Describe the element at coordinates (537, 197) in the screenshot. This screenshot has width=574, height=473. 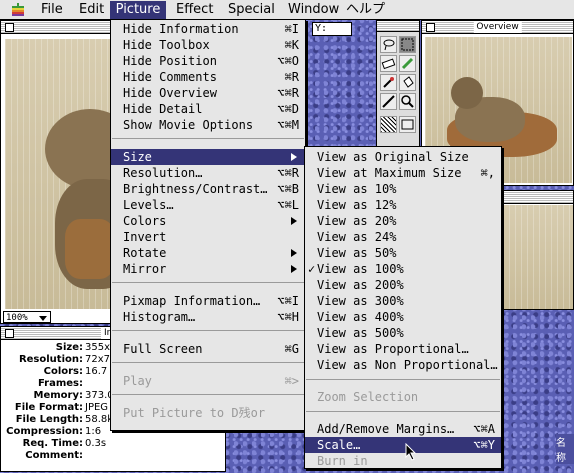
I see `detail-titlebar` at that location.